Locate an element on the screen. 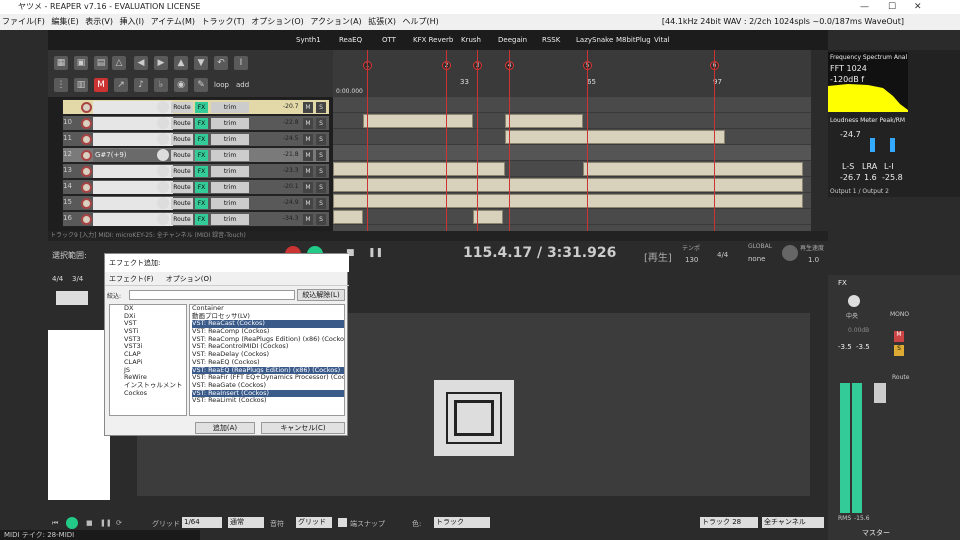 The height and width of the screenshot is (540, 960). menu-actions: アクション(A) is located at coordinates (335, 21).